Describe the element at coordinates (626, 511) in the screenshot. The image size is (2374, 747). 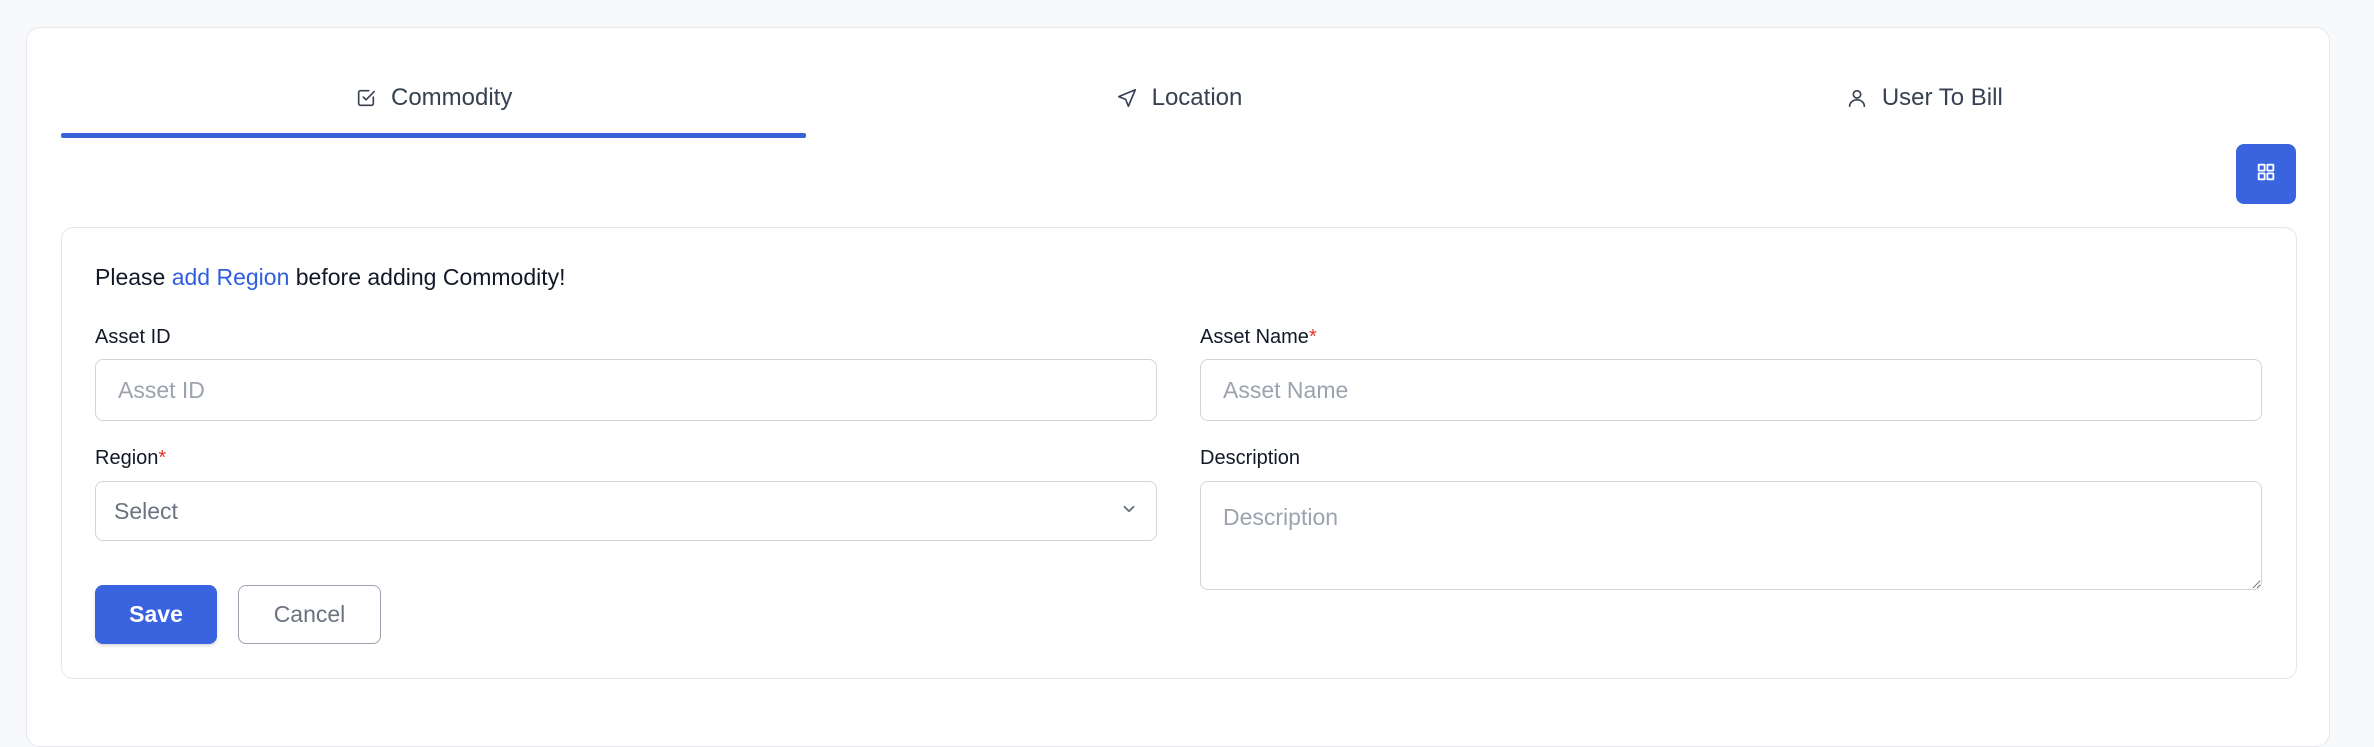
I see `region-select: Select` at that location.